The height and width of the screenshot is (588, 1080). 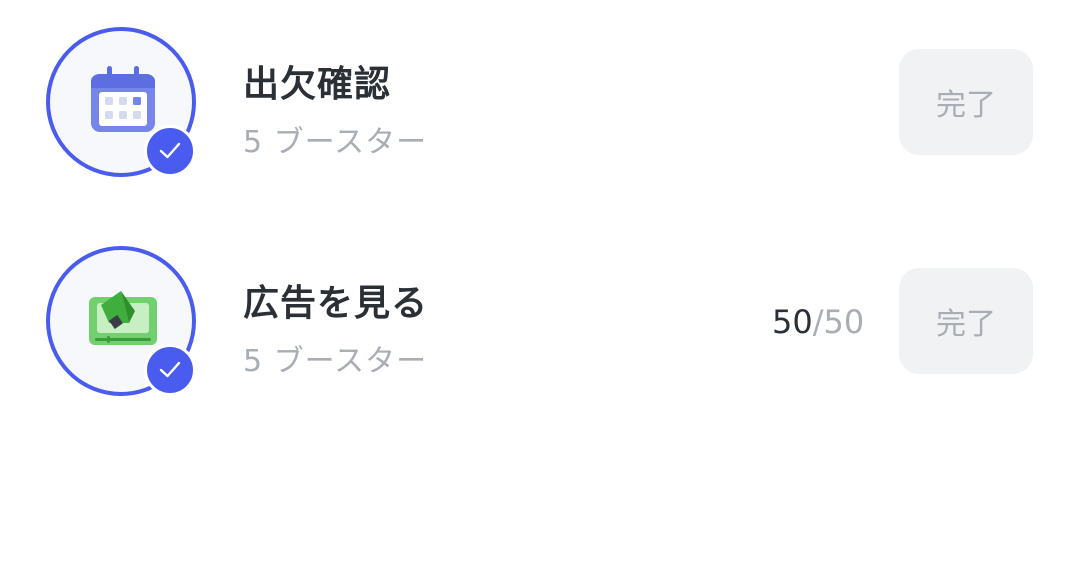 I want to click on task-title: 出欠確認, so click(x=317, y=84).